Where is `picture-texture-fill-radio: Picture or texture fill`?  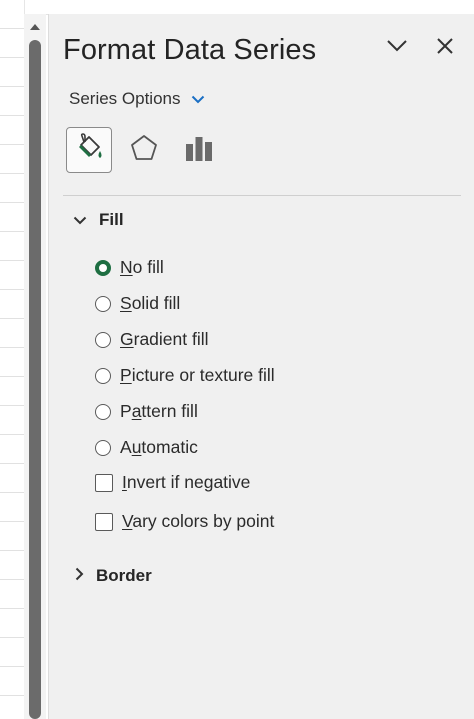 picture-texture-fill-radio: Picture or texture fill is located at coordinates (185, 375).